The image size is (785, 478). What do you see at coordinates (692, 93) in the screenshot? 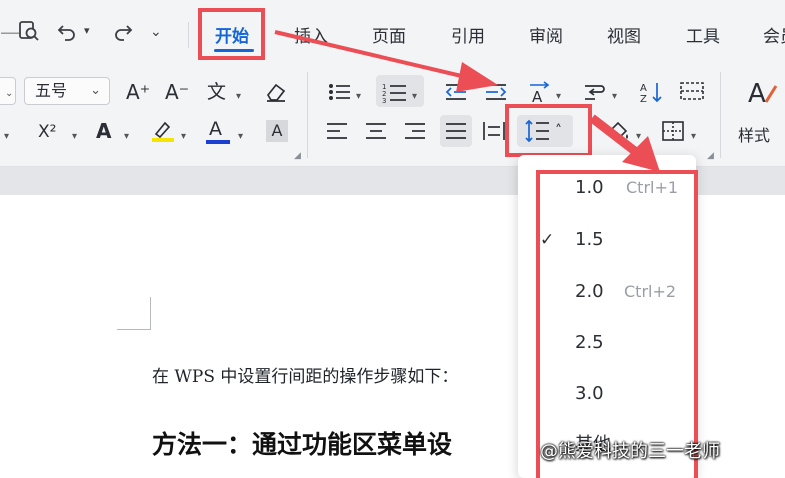
I see `table-icon` at bounding box center [692, 93].